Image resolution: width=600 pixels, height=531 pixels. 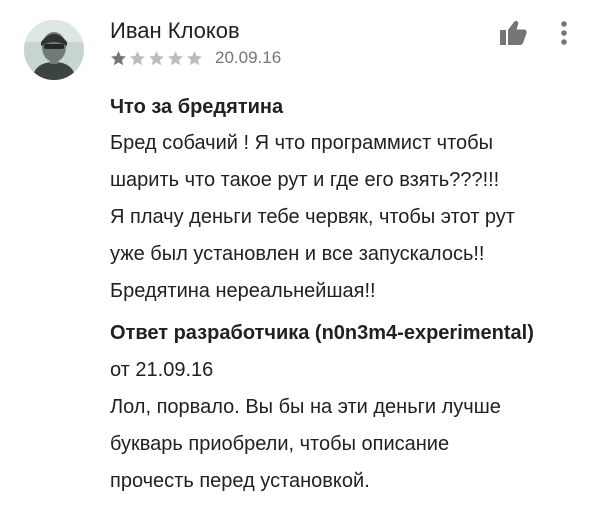 What do you see at coordinates (162, 370) in the screenshot?
I see `developer-reply-date: от 21.09.16` at bounding box center [162, 370].